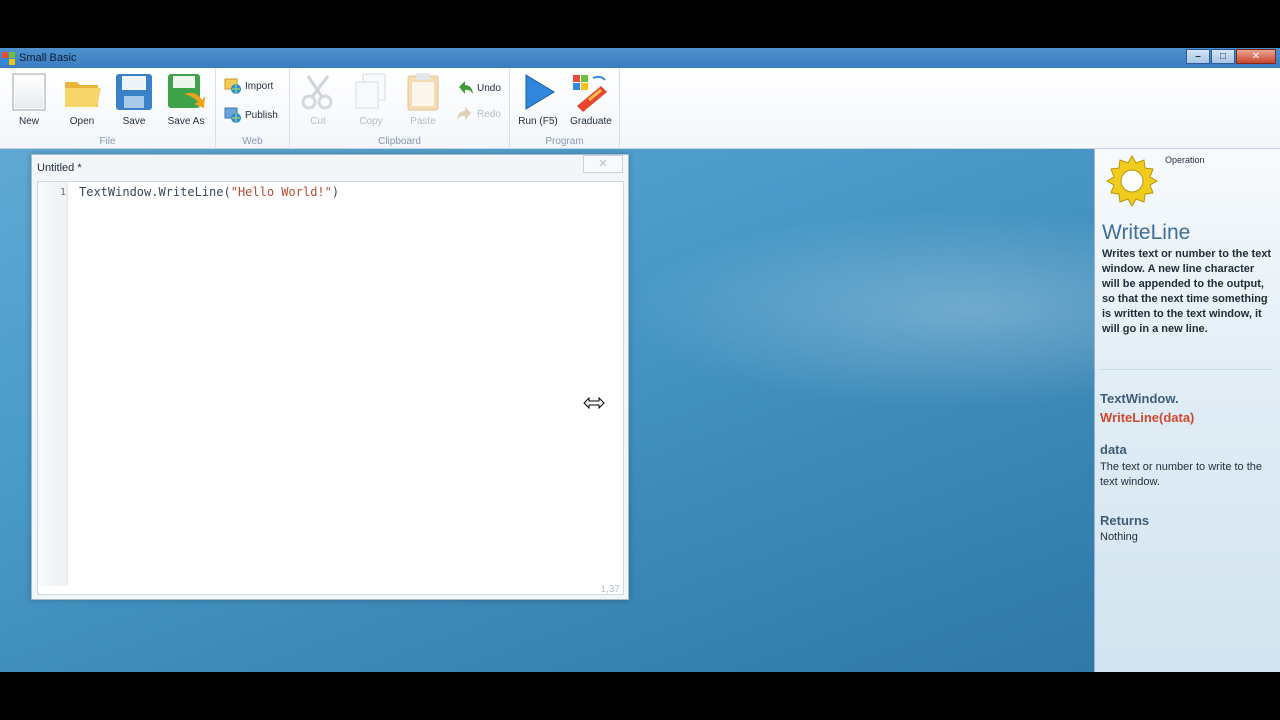 The image size is (1280, 720). I want to click on paste-label: Paste, so click(423, 121).